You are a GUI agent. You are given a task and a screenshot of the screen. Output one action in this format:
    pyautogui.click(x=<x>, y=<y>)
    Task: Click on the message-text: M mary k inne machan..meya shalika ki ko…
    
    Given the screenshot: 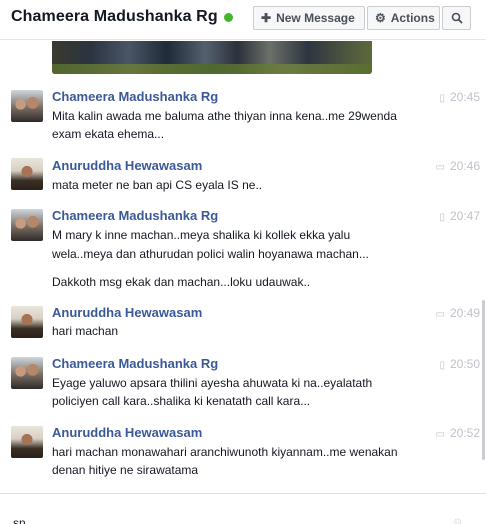 What is the action you would take?
    pyautogui.click(x=201, y=235)
    